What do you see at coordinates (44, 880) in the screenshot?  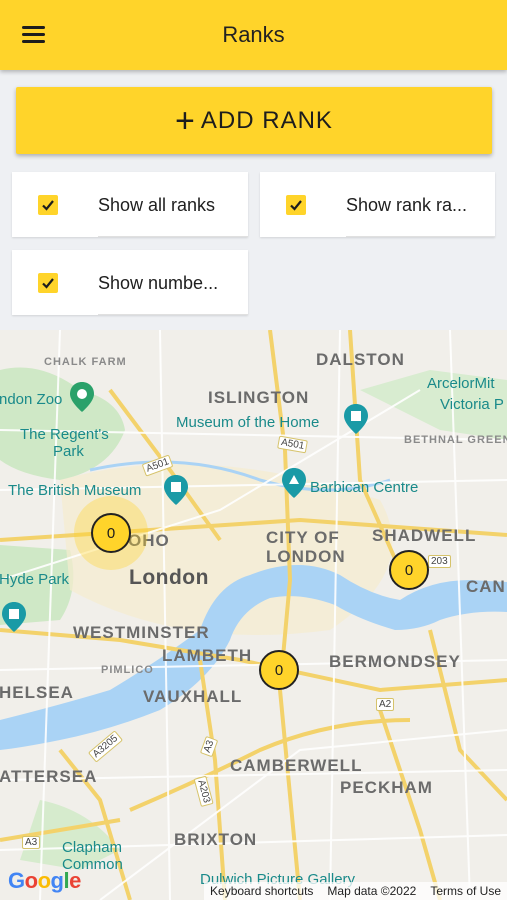 I see `google-logo: Google` at bounding box center [44, 880].